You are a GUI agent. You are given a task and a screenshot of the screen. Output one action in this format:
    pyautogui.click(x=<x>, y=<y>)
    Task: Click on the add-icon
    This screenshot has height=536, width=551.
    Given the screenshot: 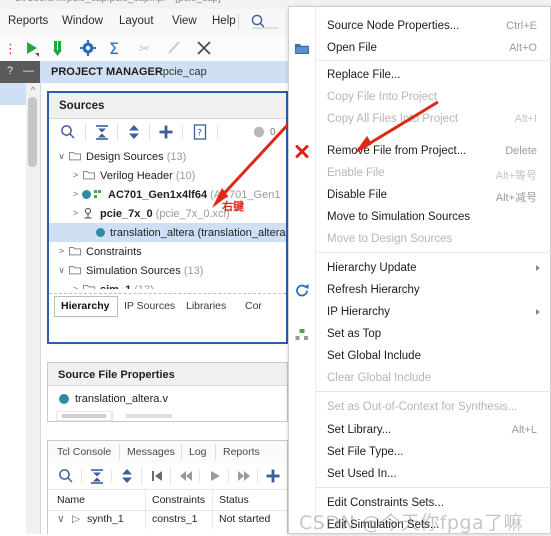 What is the action you would take?
    pyautogui.click(x=273, y=476)
    